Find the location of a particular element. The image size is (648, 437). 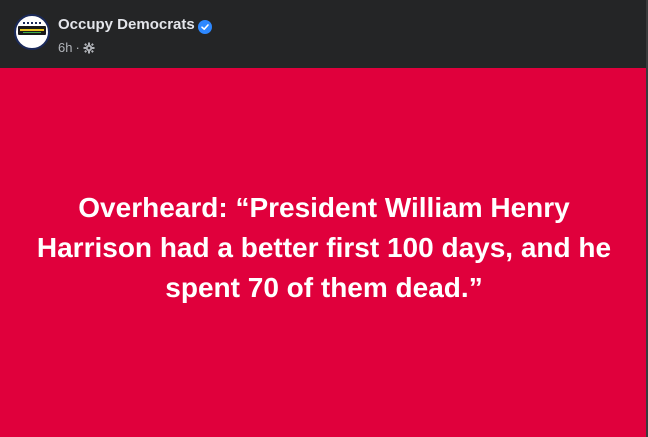

verified-badge-icon is located at coordinates (205, 27).